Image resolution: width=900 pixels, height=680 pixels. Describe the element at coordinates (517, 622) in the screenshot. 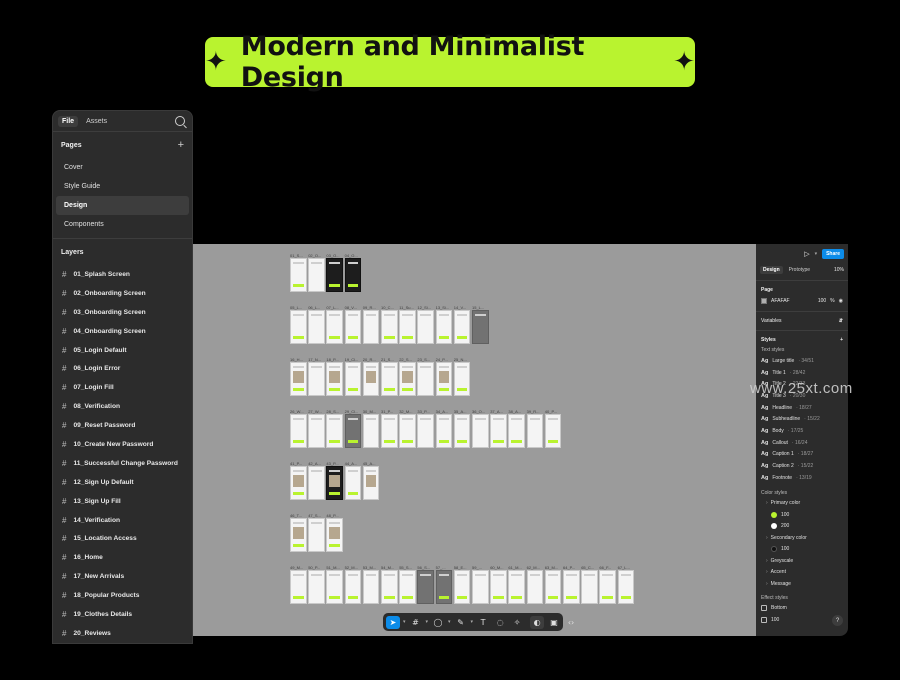

I see `actions-tool-icon: ✧` at that location.